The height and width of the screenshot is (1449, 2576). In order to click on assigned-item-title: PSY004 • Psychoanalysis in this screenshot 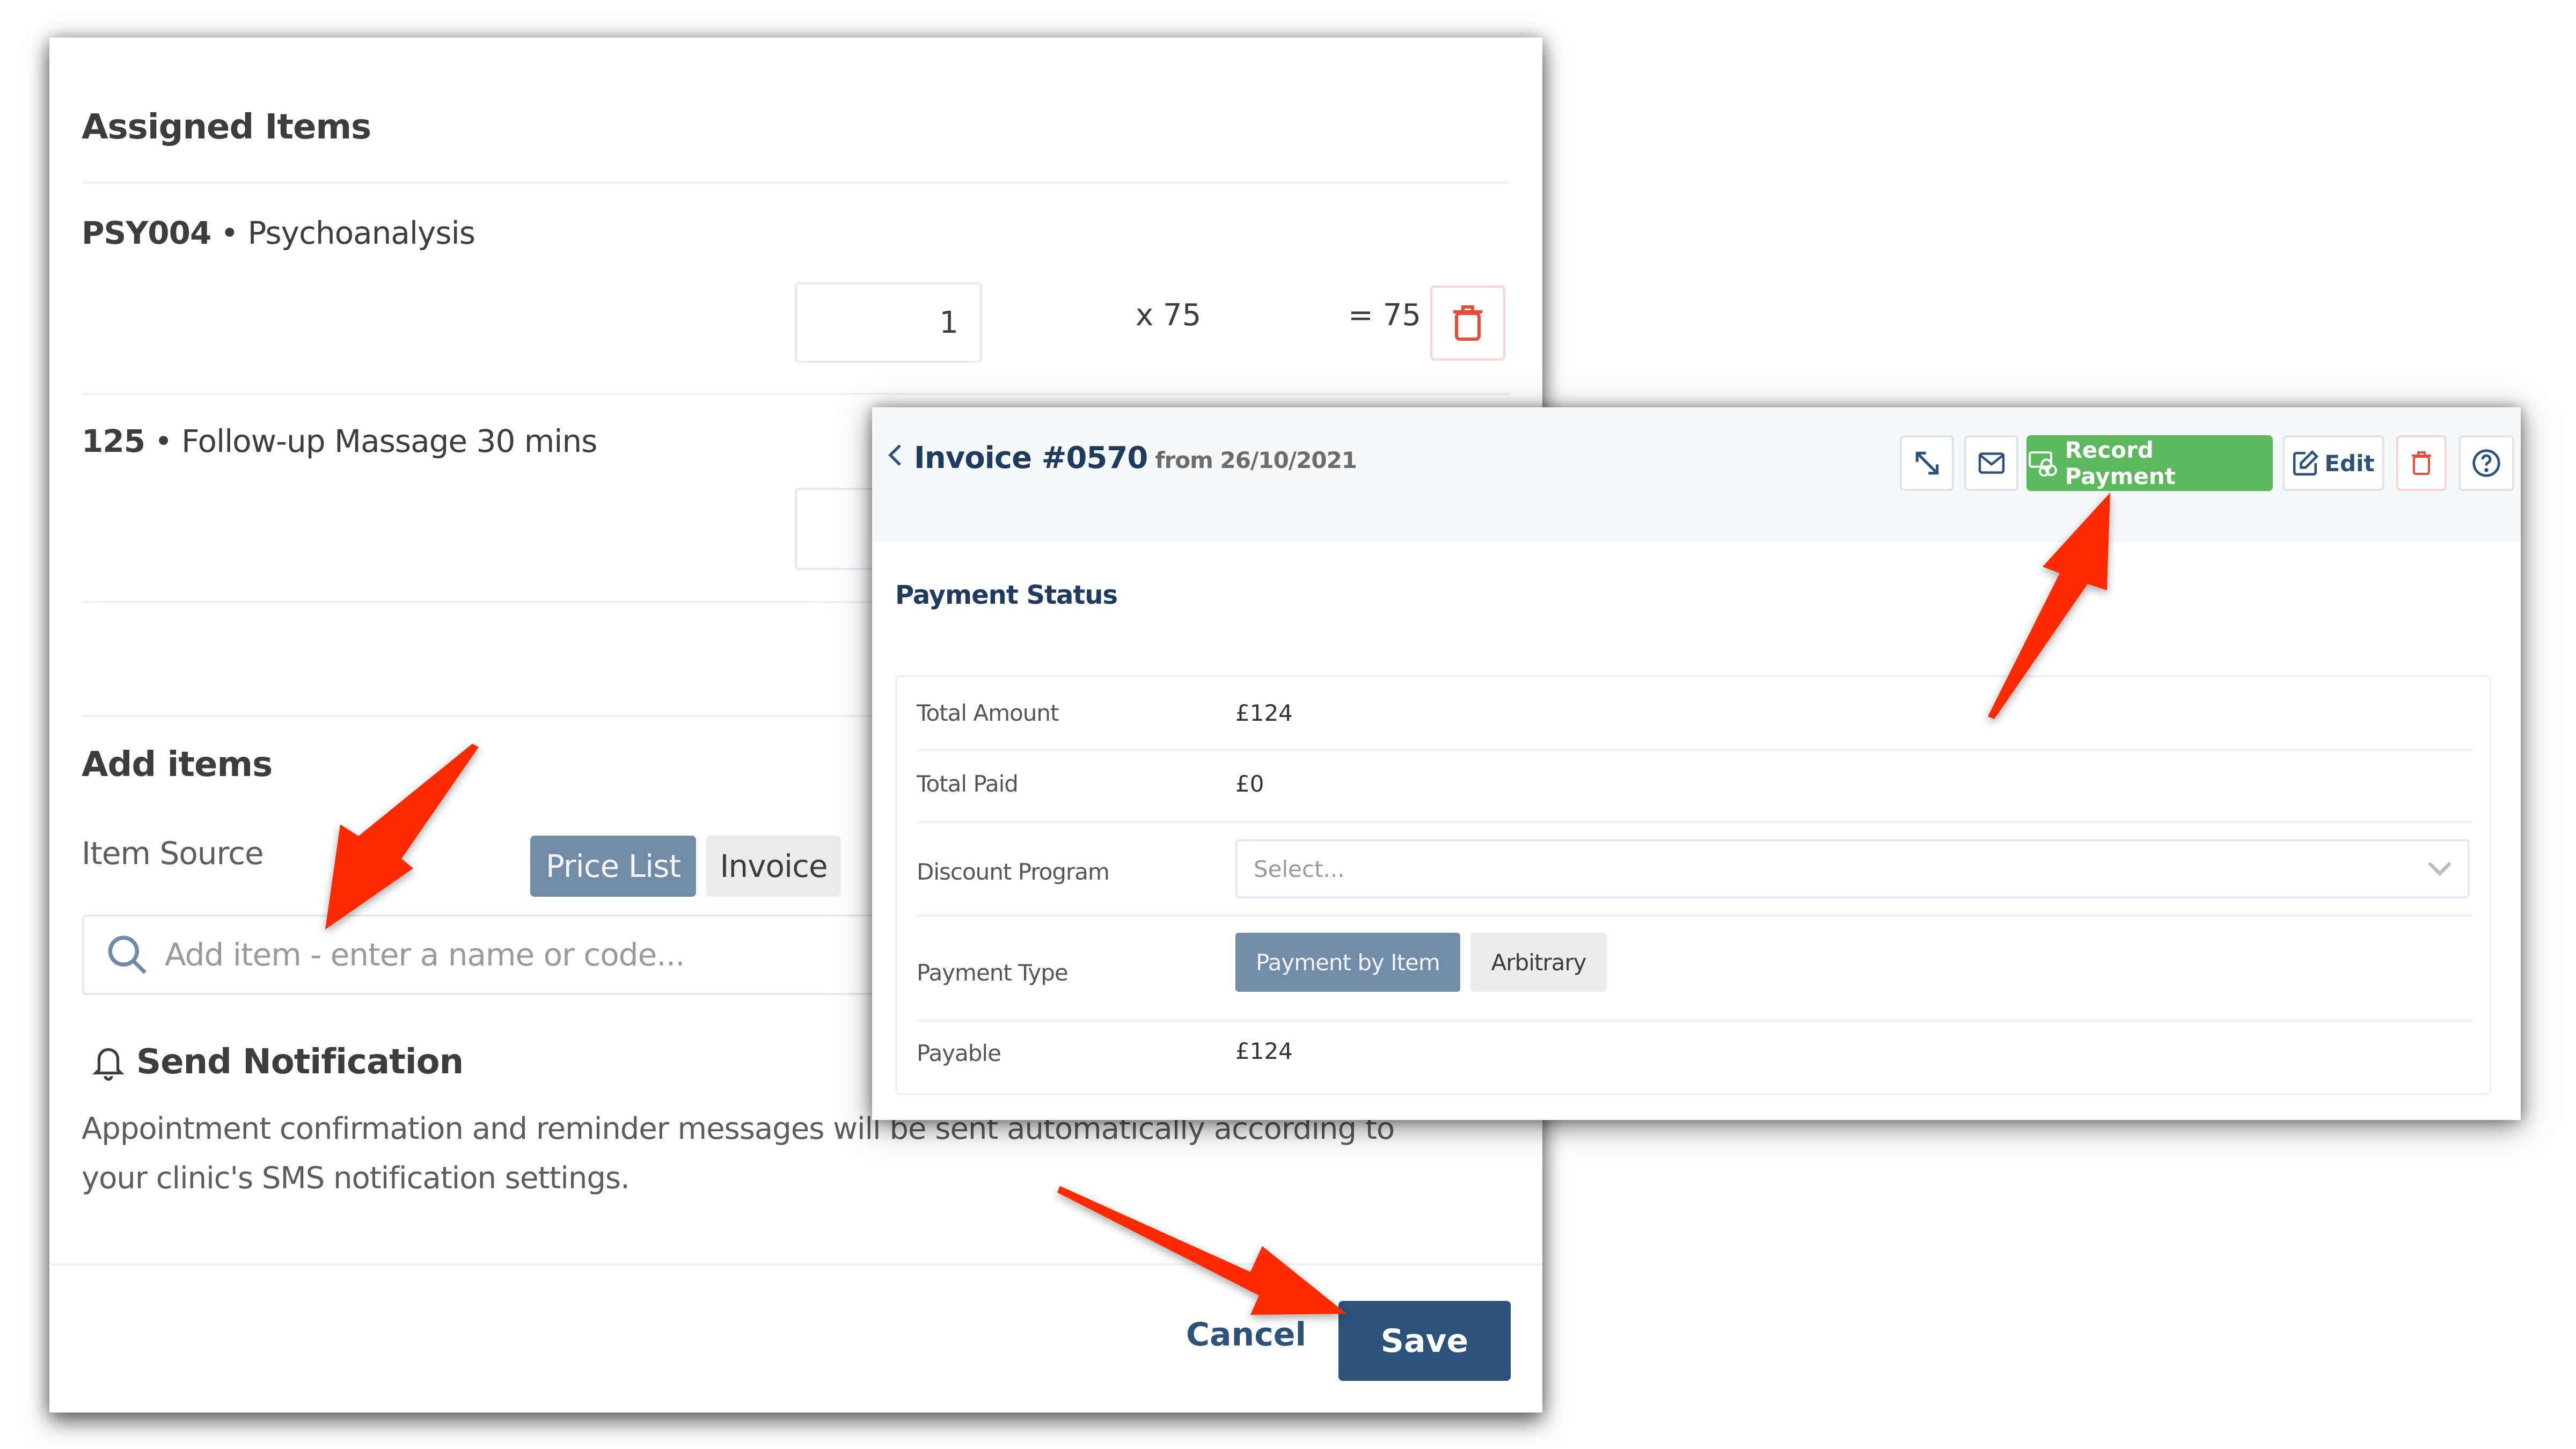, I will do `click(278, 233)`.